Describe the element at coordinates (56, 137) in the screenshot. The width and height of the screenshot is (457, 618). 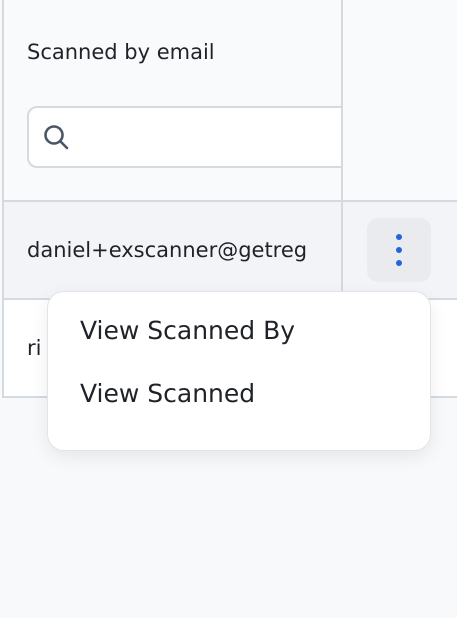
I see `search-icon` at that location.